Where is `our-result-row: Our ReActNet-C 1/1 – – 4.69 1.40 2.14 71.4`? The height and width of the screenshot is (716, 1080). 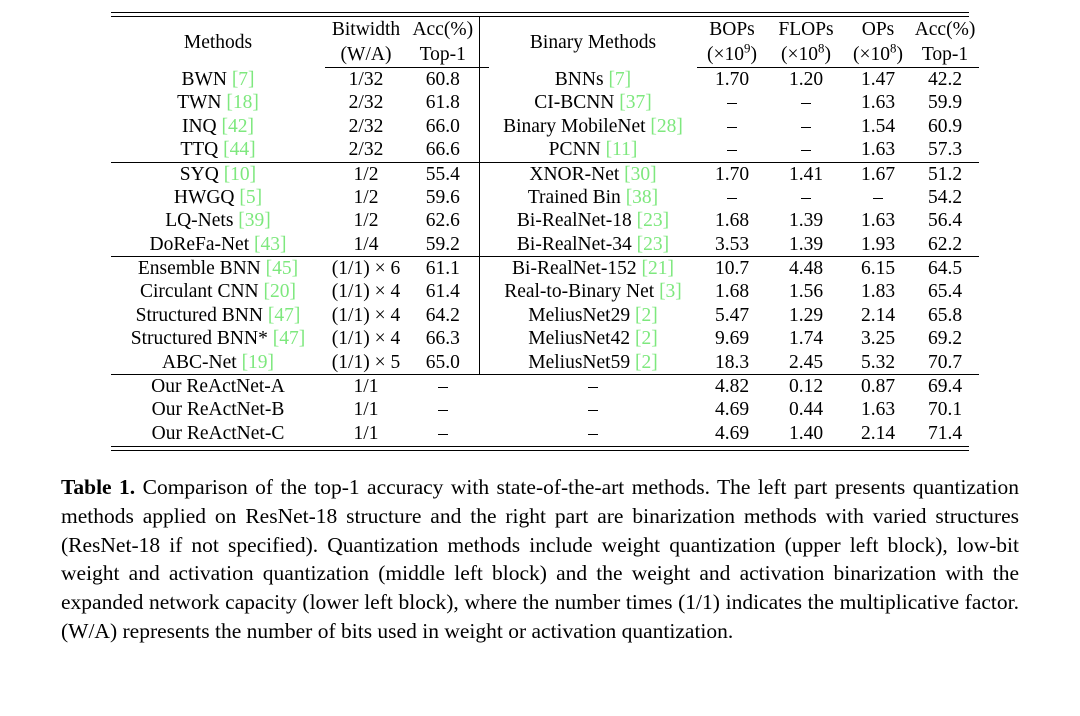 our-result-row: Our ReActNet-C 1/1 – – 4.69 1.40 2.14 71.4 is located at coordinates (545, 433).